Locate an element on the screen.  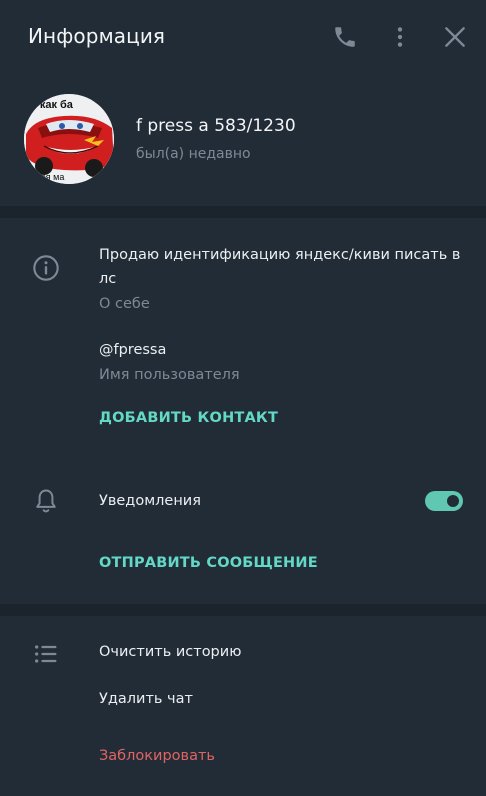
username-label: Имя пользователя is located at coordinates (169, 375).